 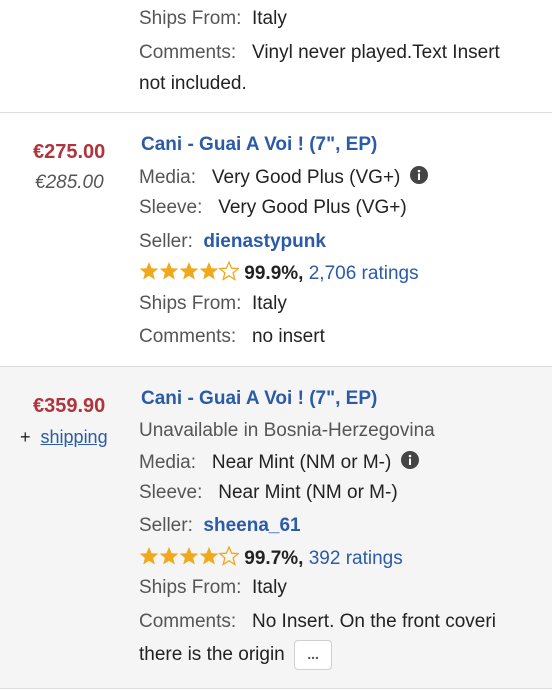 What do you see at coordinates (373, 621) in the screenshot?
I see `comments-value: No Insert. On the front coveri` at bounding box center [373, 621].